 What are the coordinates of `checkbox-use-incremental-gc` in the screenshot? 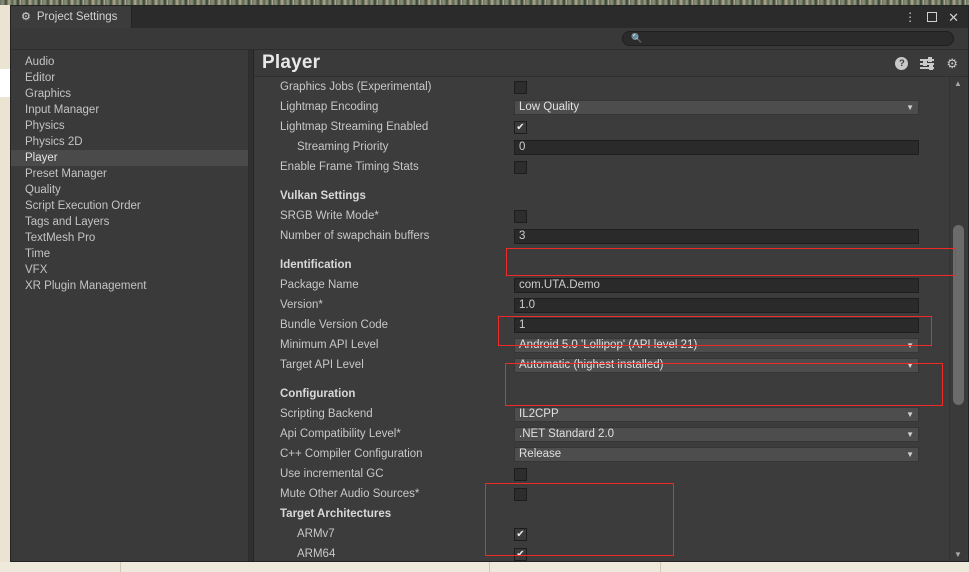 It's located at (520, 474).